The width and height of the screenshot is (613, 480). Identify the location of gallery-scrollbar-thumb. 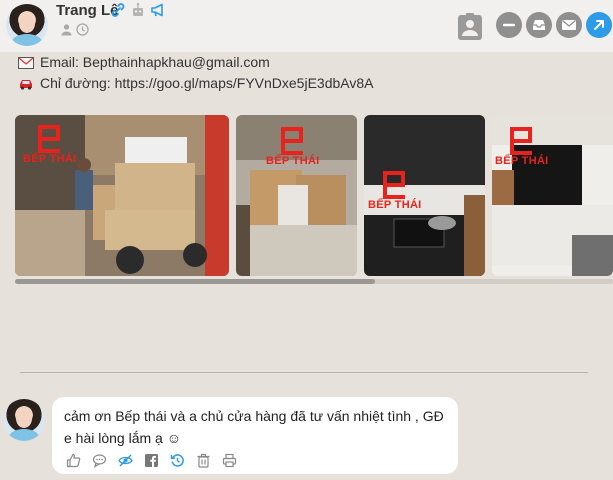
(195, 281).